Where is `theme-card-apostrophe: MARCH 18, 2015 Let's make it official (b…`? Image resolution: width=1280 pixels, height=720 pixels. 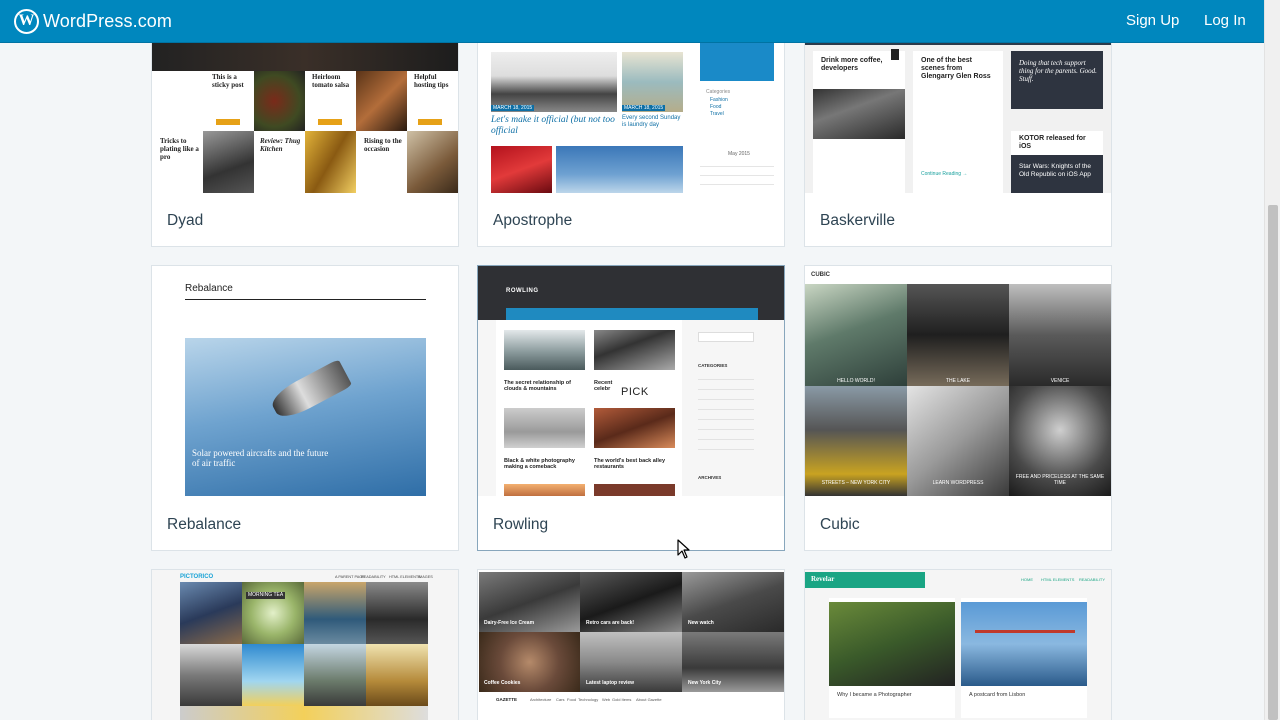 theme-card-apostrophe: MARCH 18, 2015 Let's make it official (b… is located at coordinates (631, 138).